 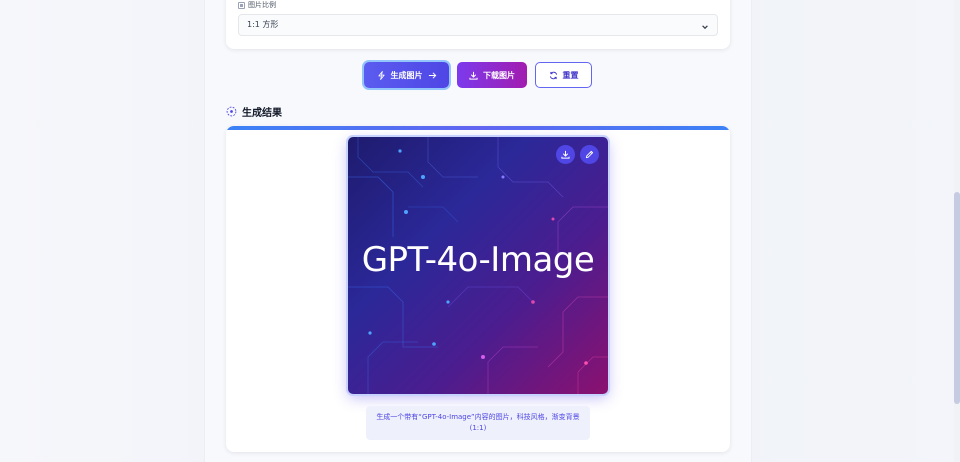 What do you see at coordinates (381, 75) in the screenshot?
I see `sparkle-icon` at bounding box center [381, 75].